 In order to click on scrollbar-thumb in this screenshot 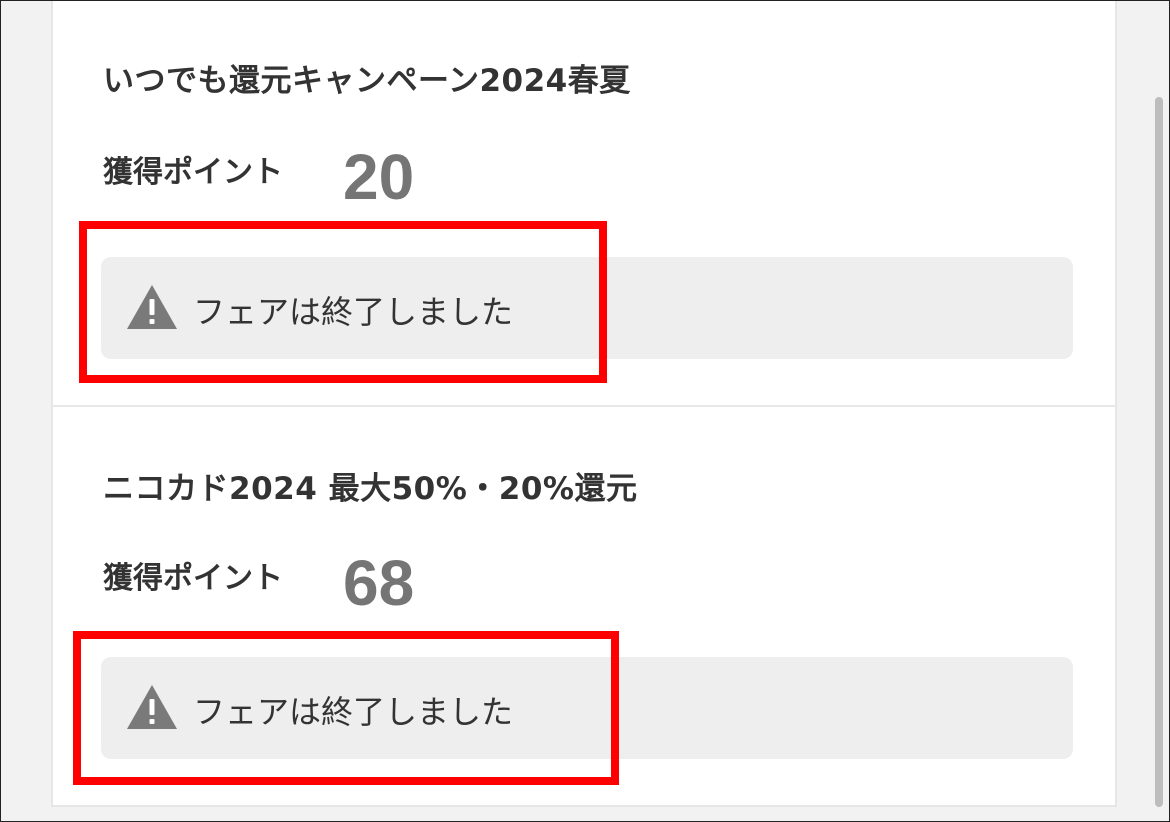, I will do `click(1159, 452)`.